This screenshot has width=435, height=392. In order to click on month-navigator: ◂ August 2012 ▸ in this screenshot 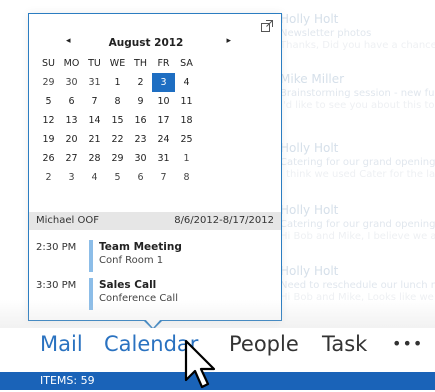, I will do `click(146, 44)`.